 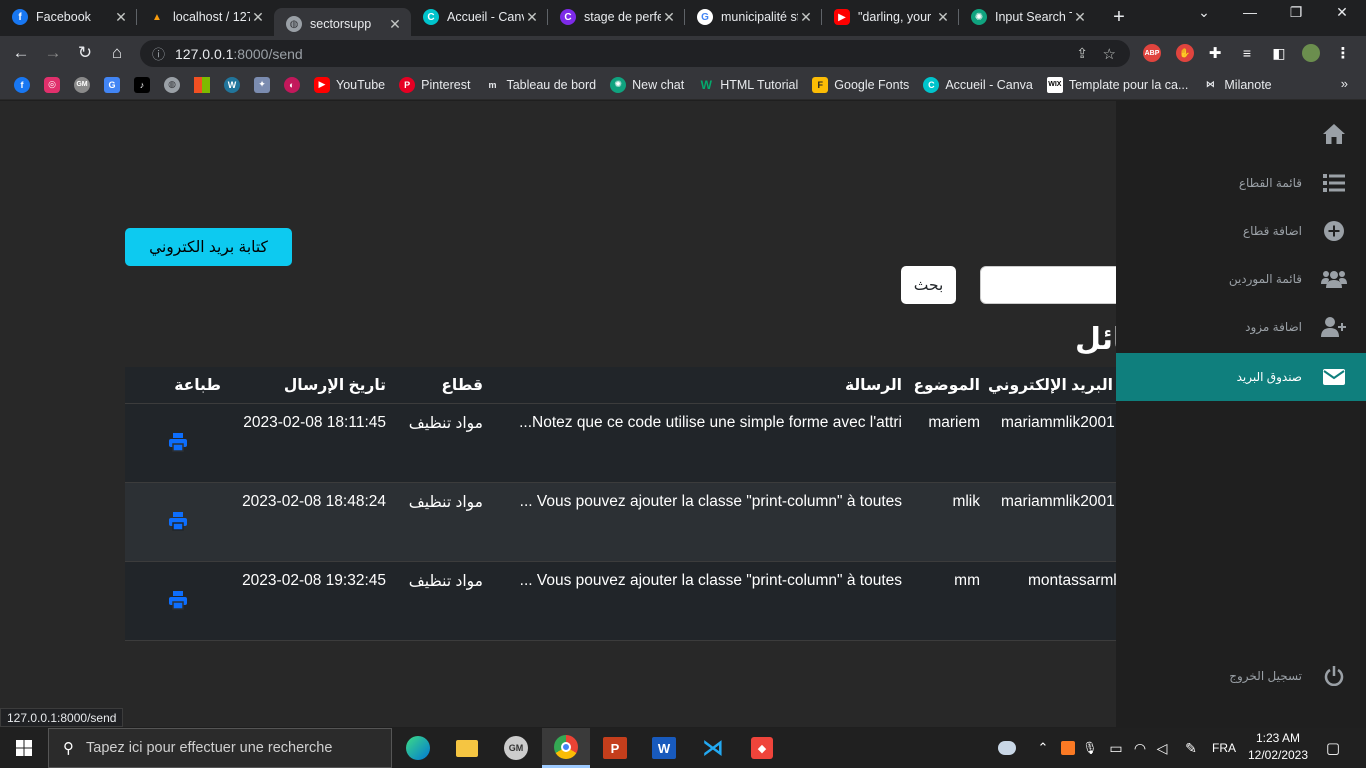 I want to click on bookmark-wordpress: W, so click(x=232, y=84).